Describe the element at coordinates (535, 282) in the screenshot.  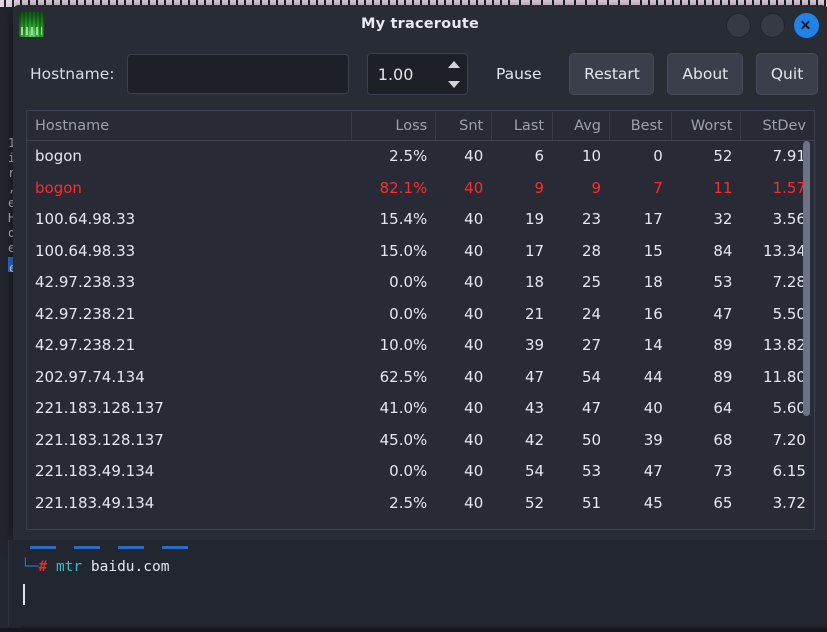
I see `cell-last: 18` at that location.